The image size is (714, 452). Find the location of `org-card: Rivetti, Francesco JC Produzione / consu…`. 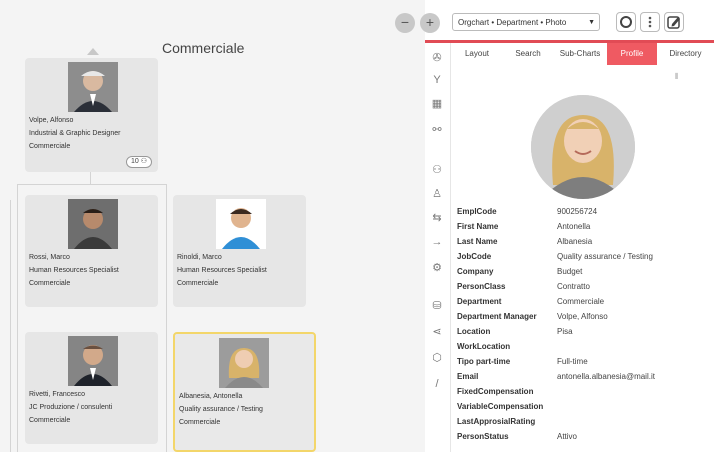

org-card: Rivetti, Francesco JC Produzione / consu… is located at coordinates (91, 388).